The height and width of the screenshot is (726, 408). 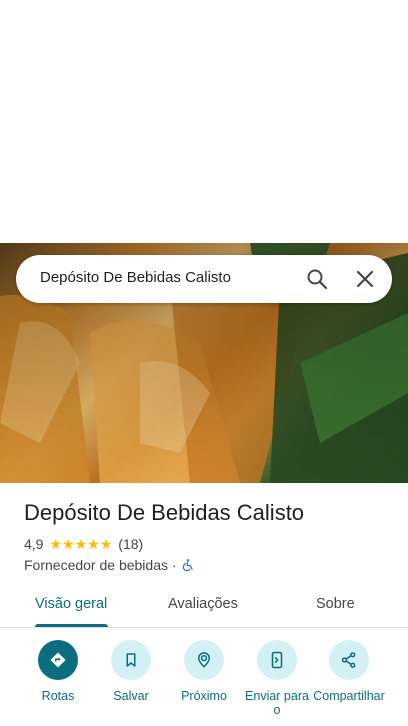 I want to click on share-icon, so click(x=348, y=660).